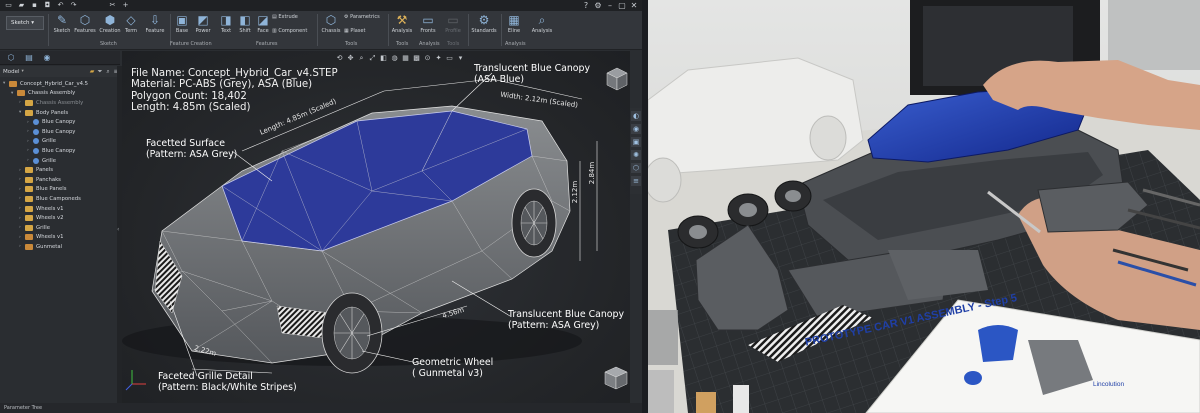  I want to click on rear-wheel, so click(534, 223).